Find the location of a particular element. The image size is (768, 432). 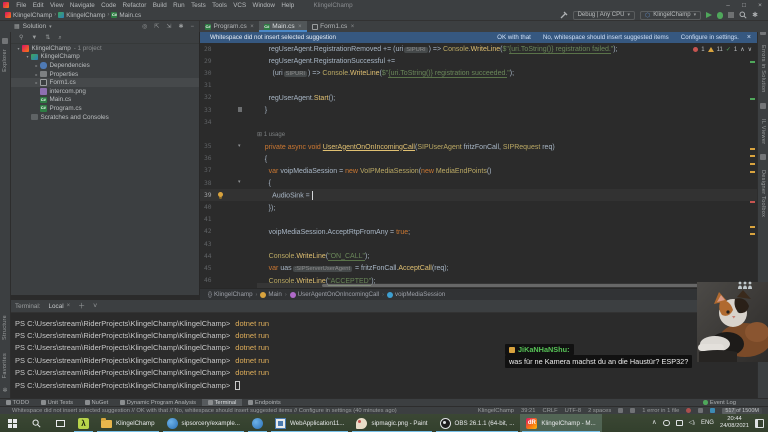

tool-label-favorites: Favorites is located at coordinates (5, 365).